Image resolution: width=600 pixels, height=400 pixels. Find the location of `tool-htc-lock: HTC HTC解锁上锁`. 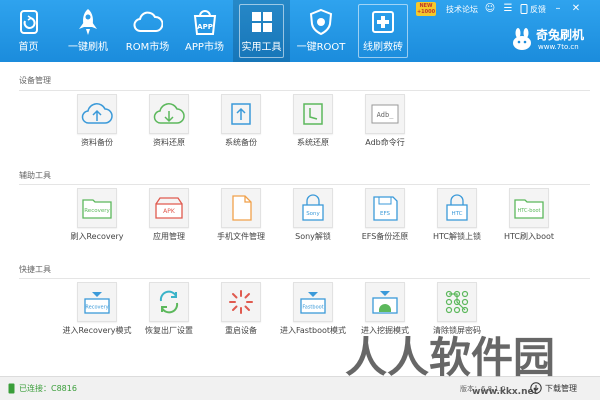

tool-htc-lock: HTC HTC解锁上锁 is located at coordinates (457, 218).